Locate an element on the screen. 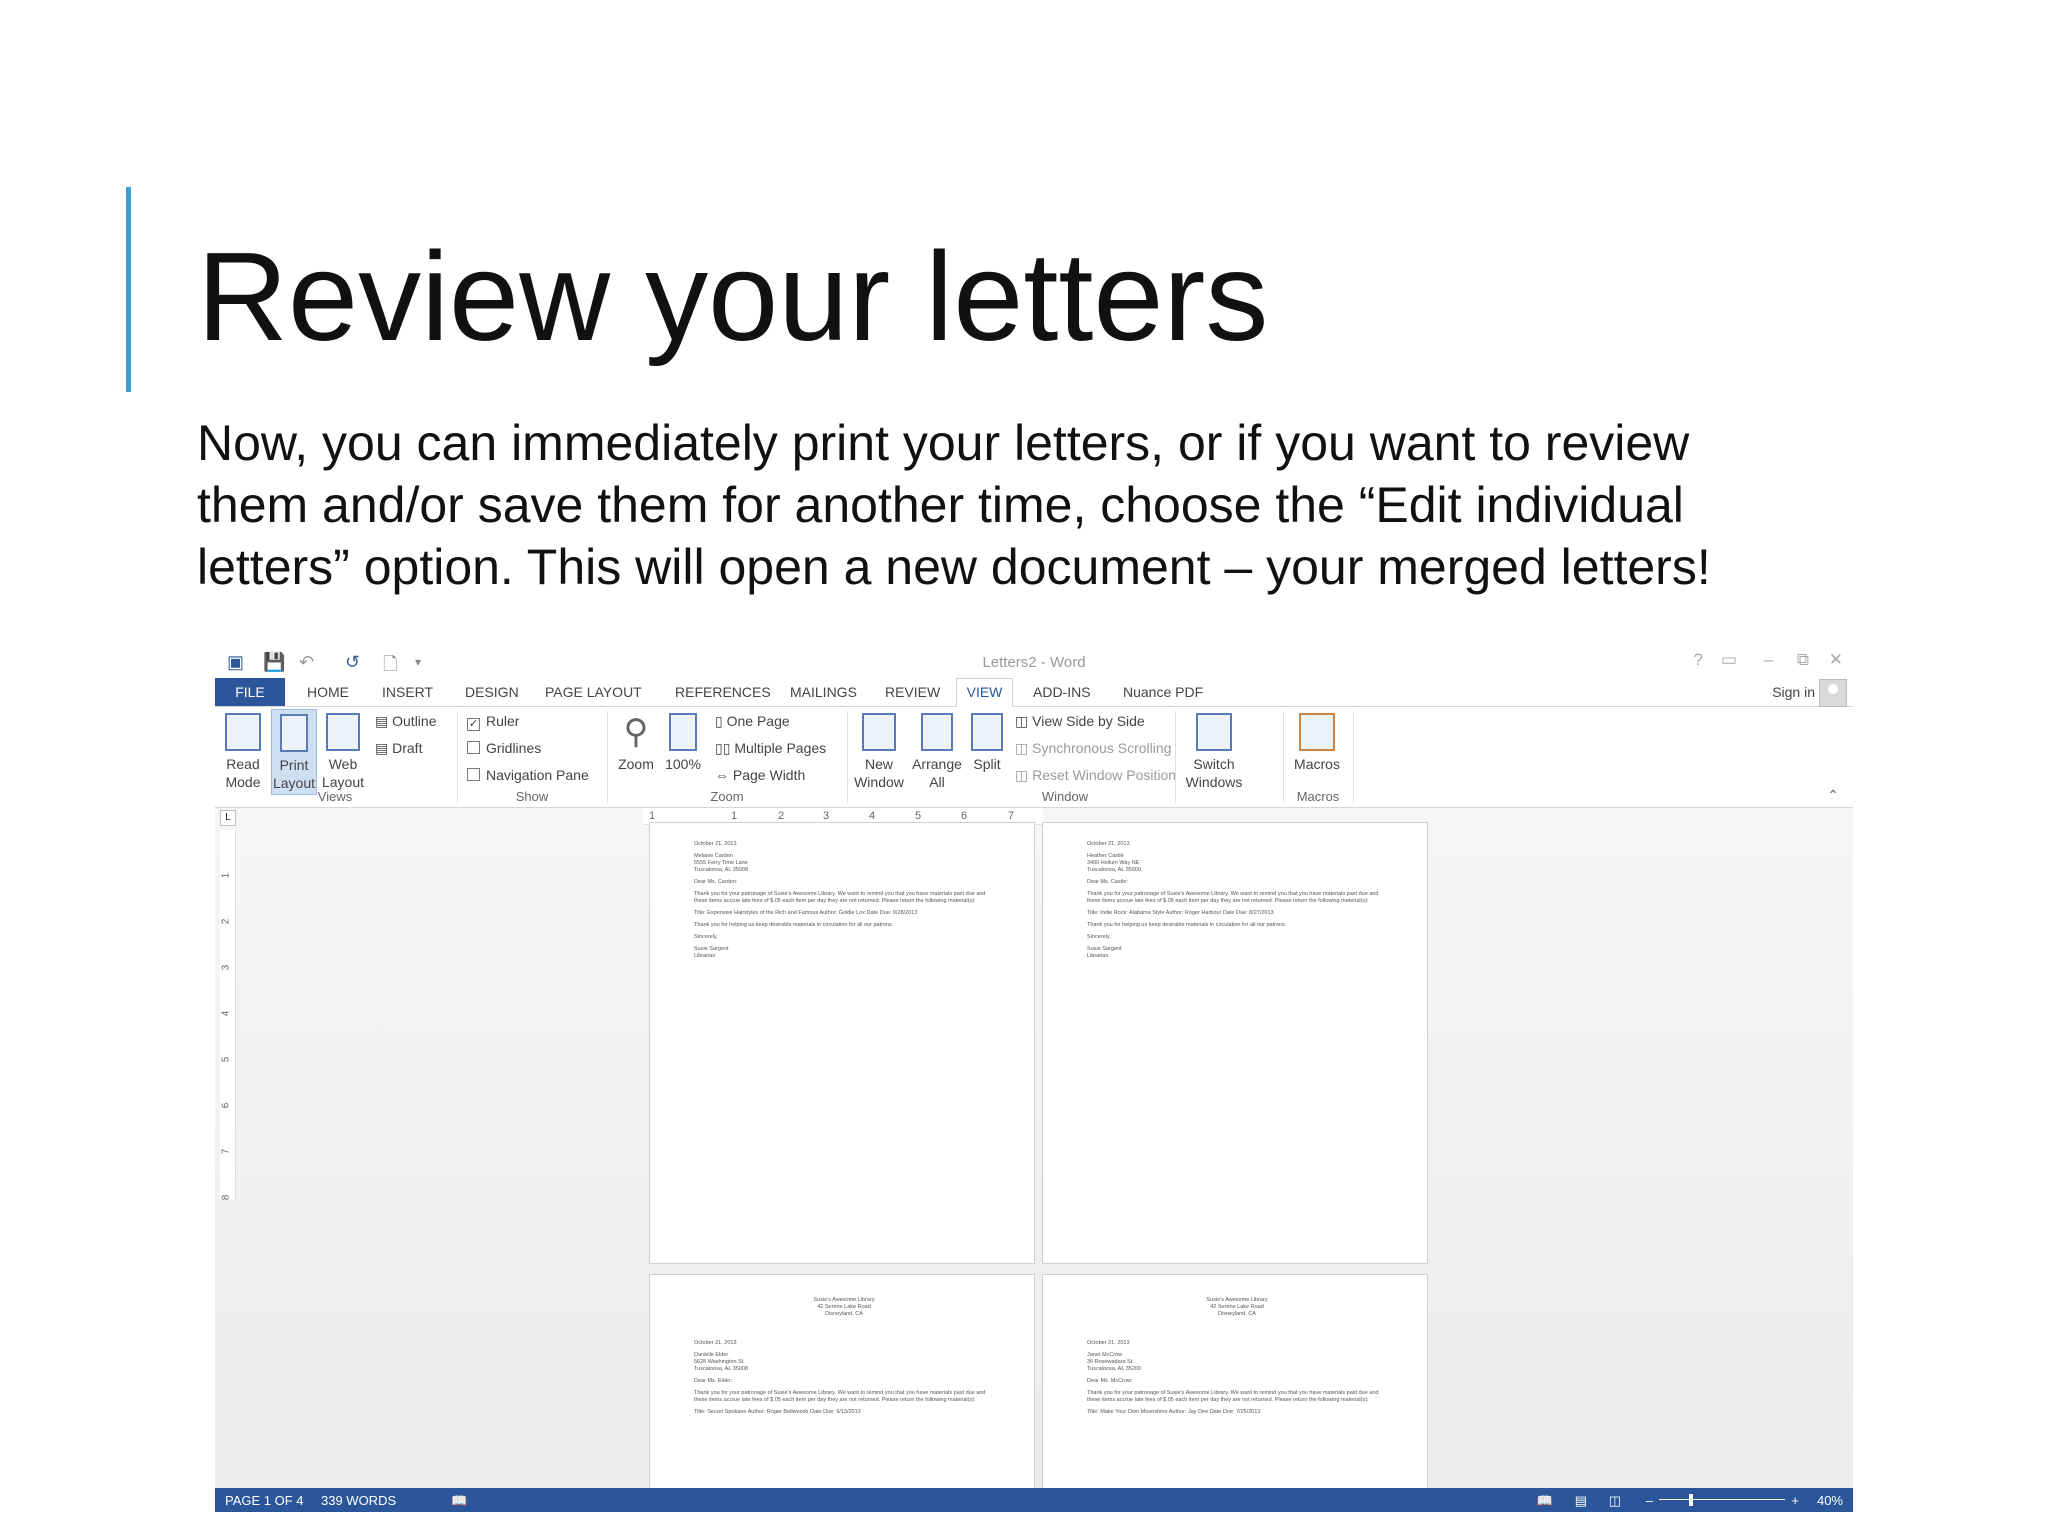  read-mode-view-icon: 📖 is located at coordinates (1545, 1501).